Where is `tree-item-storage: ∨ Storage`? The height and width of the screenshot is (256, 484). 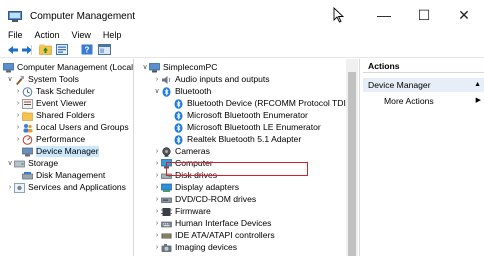 tree-item-storage: ∨ Storage is located at coordinates (32, 163).